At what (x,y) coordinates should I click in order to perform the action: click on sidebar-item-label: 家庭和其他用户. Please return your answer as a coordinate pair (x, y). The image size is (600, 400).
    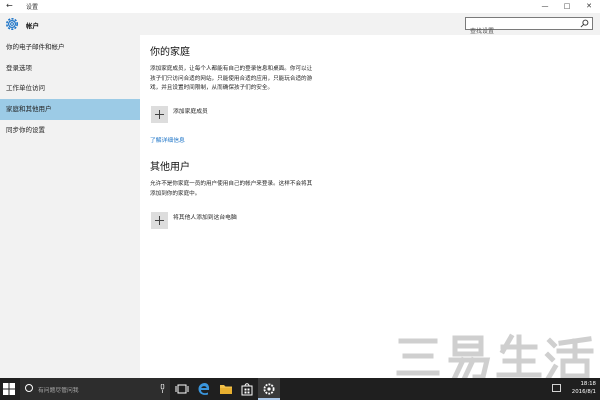
    Looking at the image, I should click on (29, 109).